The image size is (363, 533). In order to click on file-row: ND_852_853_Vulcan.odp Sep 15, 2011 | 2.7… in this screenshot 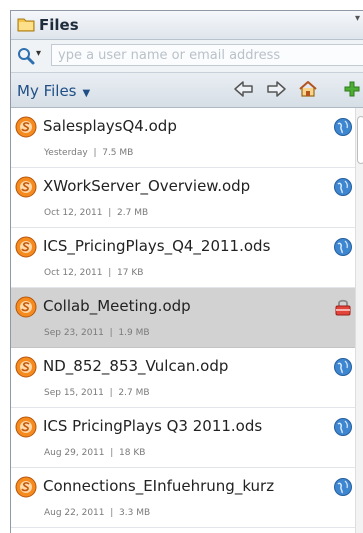, I will do `click(187, 378)`.